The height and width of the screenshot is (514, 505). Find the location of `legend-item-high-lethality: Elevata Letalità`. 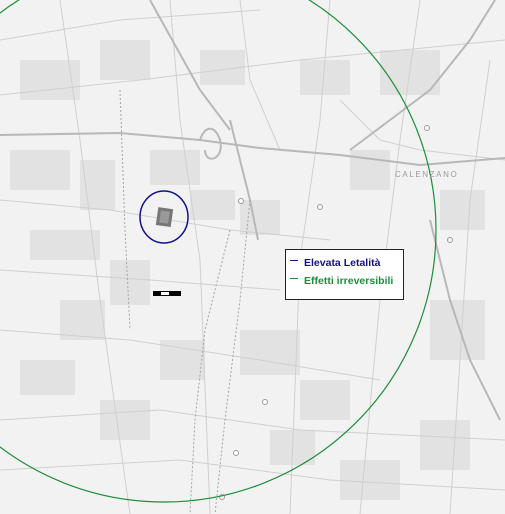

legend-item-high-lethality: Elevata Letalità is located at coordinates (343, 263).